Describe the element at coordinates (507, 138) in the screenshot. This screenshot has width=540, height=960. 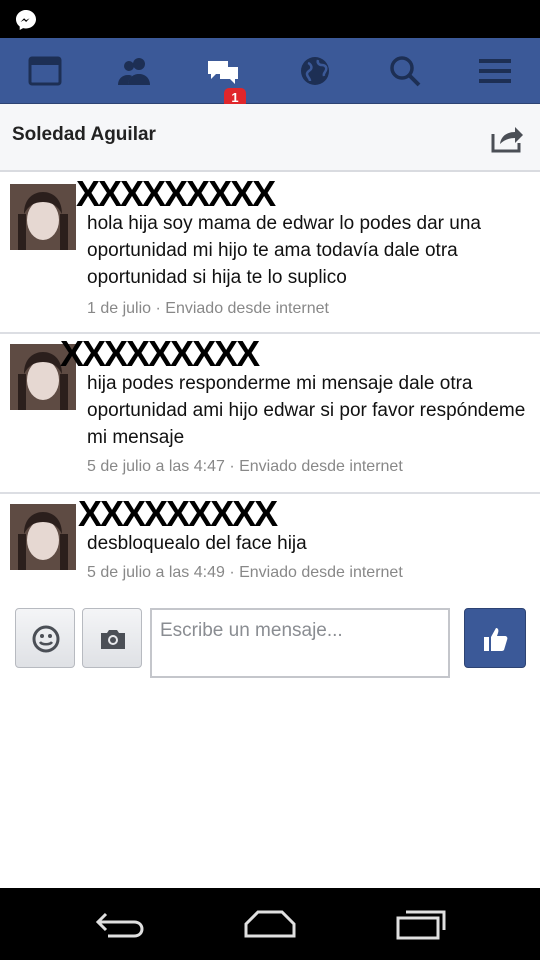
I see `share-icon` at that location.